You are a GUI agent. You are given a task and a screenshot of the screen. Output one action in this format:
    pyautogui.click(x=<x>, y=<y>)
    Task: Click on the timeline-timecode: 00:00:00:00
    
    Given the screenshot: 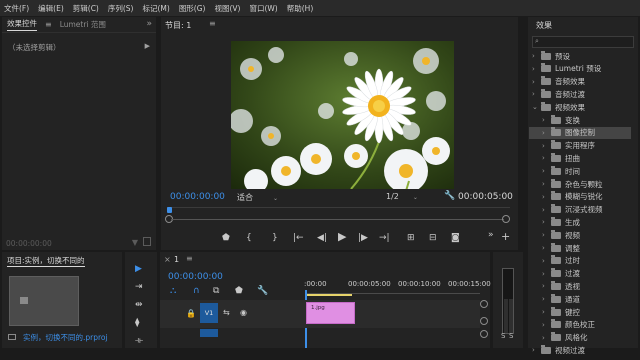 What is the action you would take?
    pyautogui.click(x=195, y=277)
    